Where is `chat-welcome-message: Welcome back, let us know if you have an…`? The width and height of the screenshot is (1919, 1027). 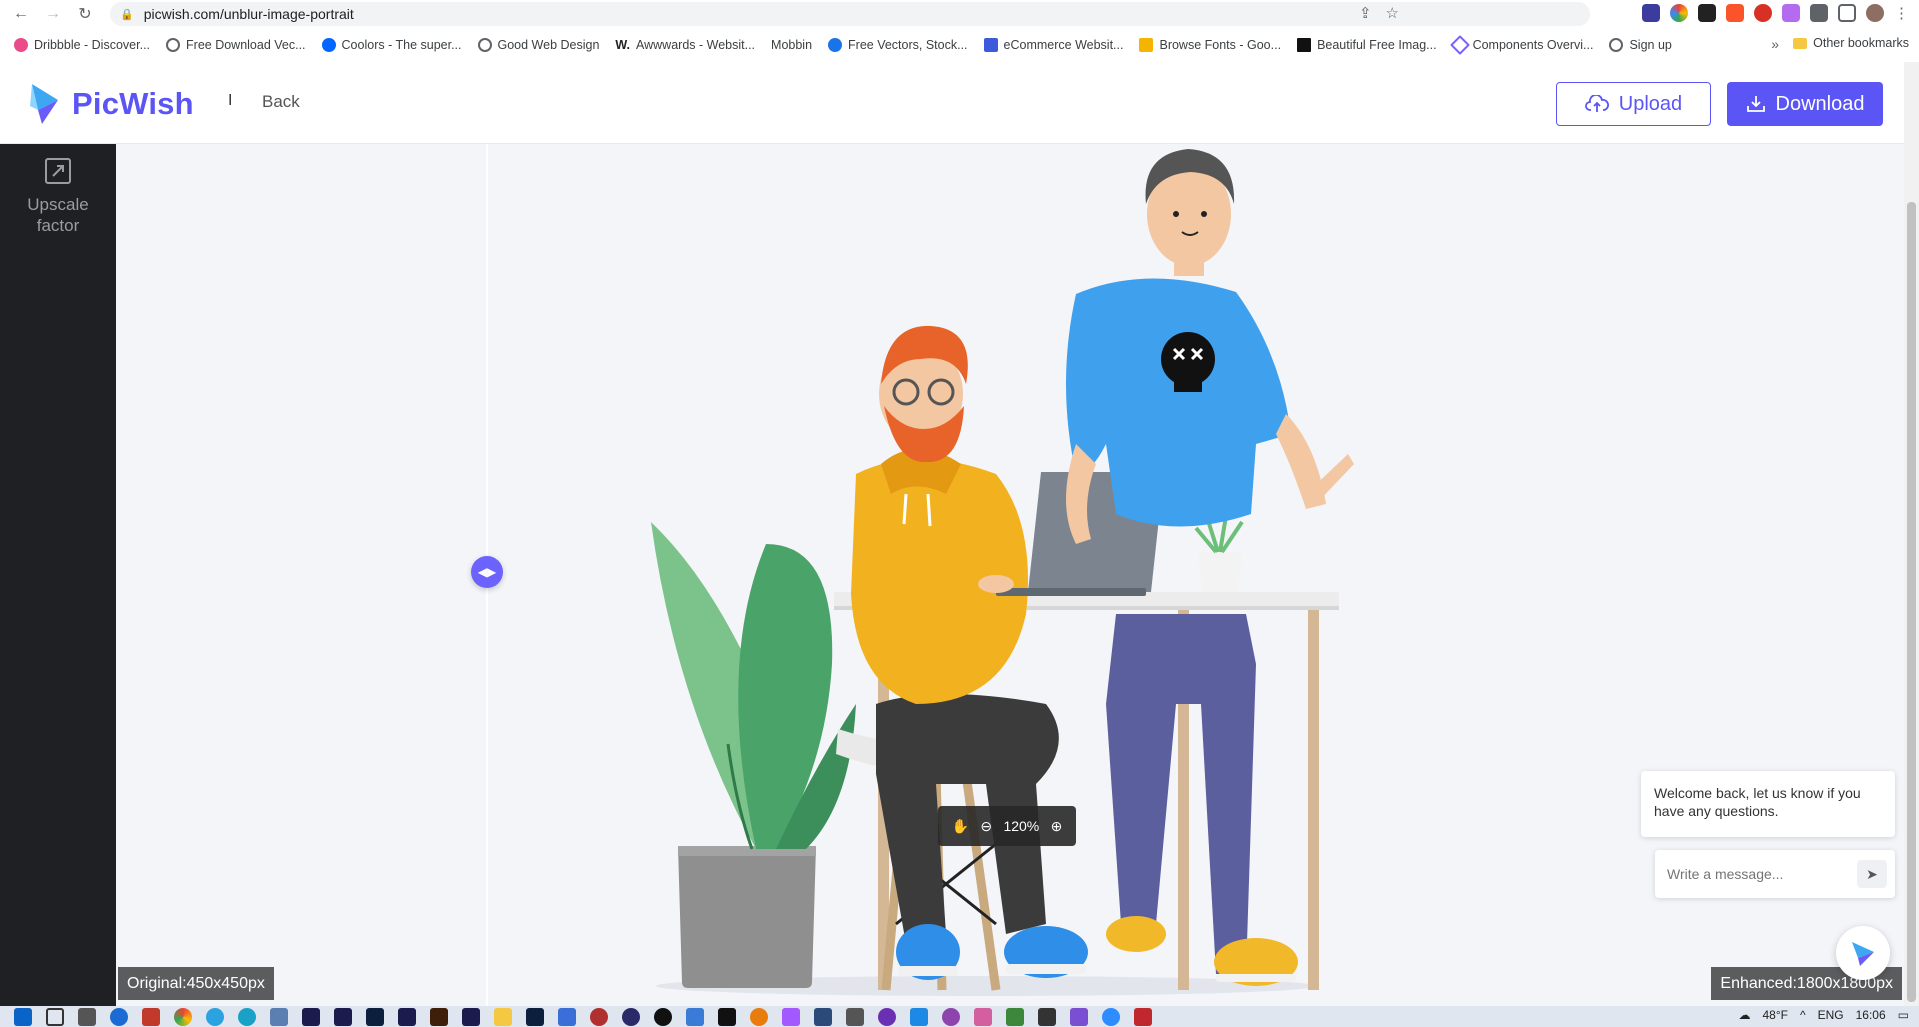
chat-welcome-message: Welcome back, let us know if you have an… is located at coordinates (1768, 804).